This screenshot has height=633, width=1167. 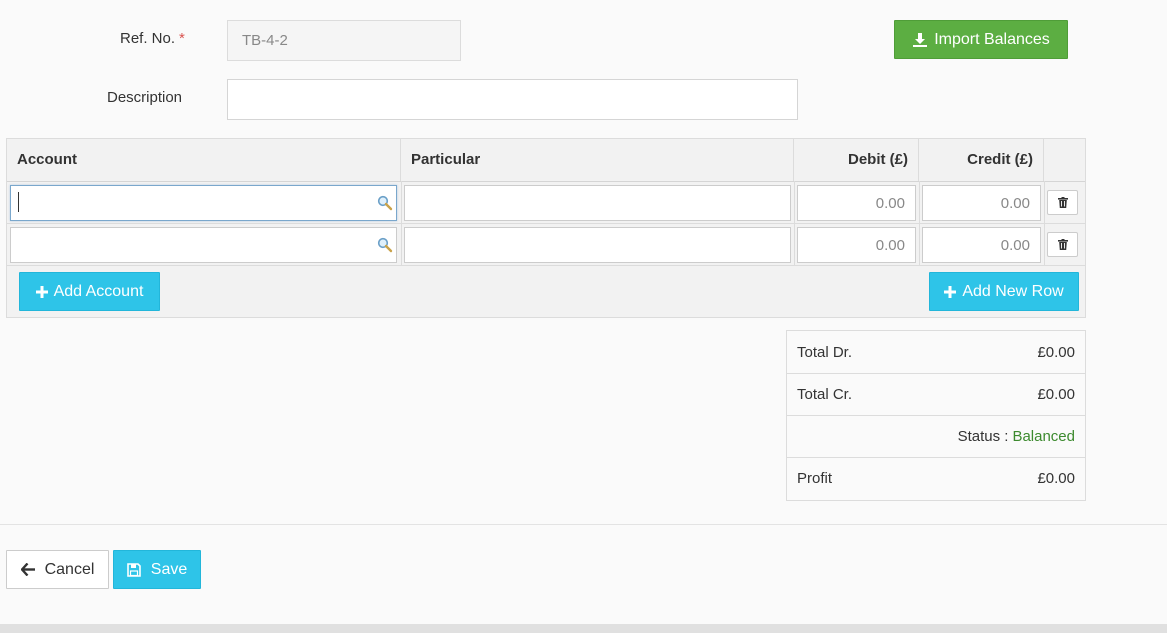 I want to click on description-label: Description, so click(x=145, y=97).